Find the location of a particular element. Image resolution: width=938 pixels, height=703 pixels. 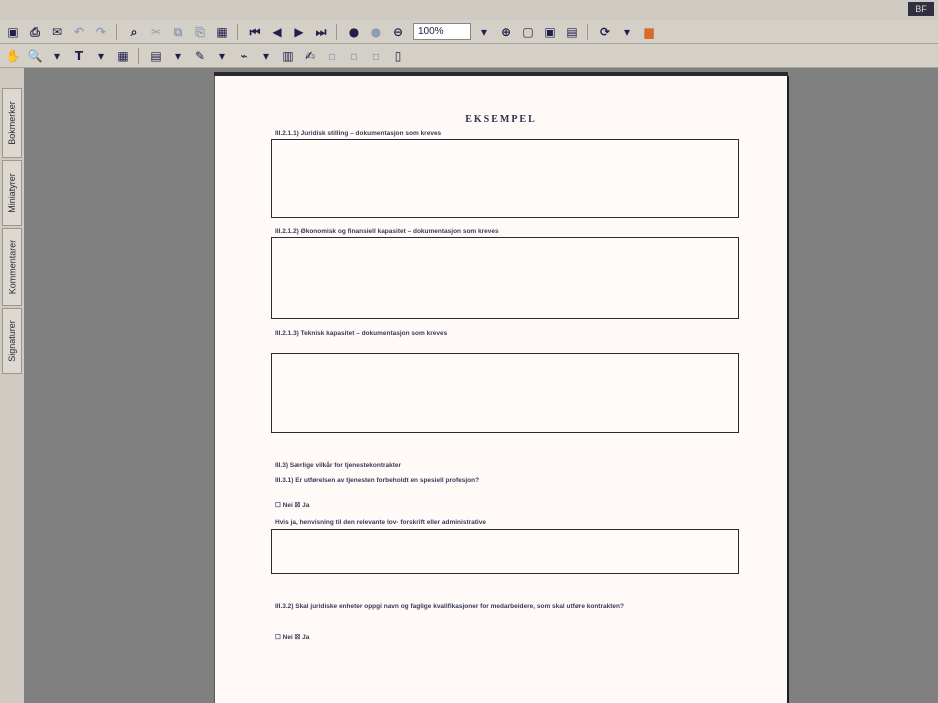

toolbar-row-2: ✋ 🔍 ▾ T ▾ ▦ ▤ ▾ ✎ ▾ ⌁ ▾ ▥ ✍ ▫ ▫ ▫ ▯ is located at coordinates (469, 56).